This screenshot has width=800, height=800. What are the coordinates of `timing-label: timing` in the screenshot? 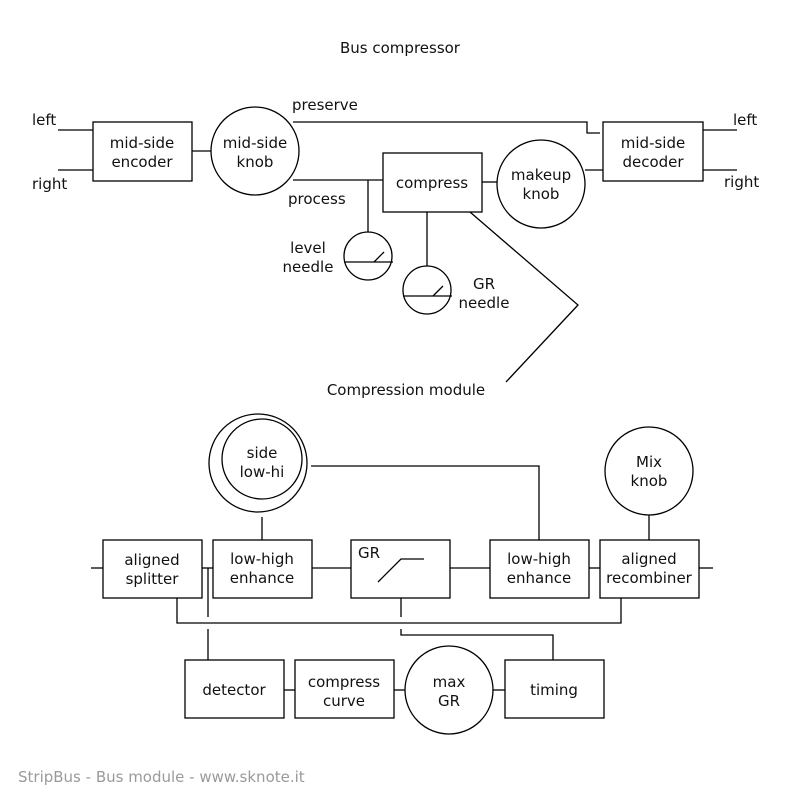 It's located at (554, 690).